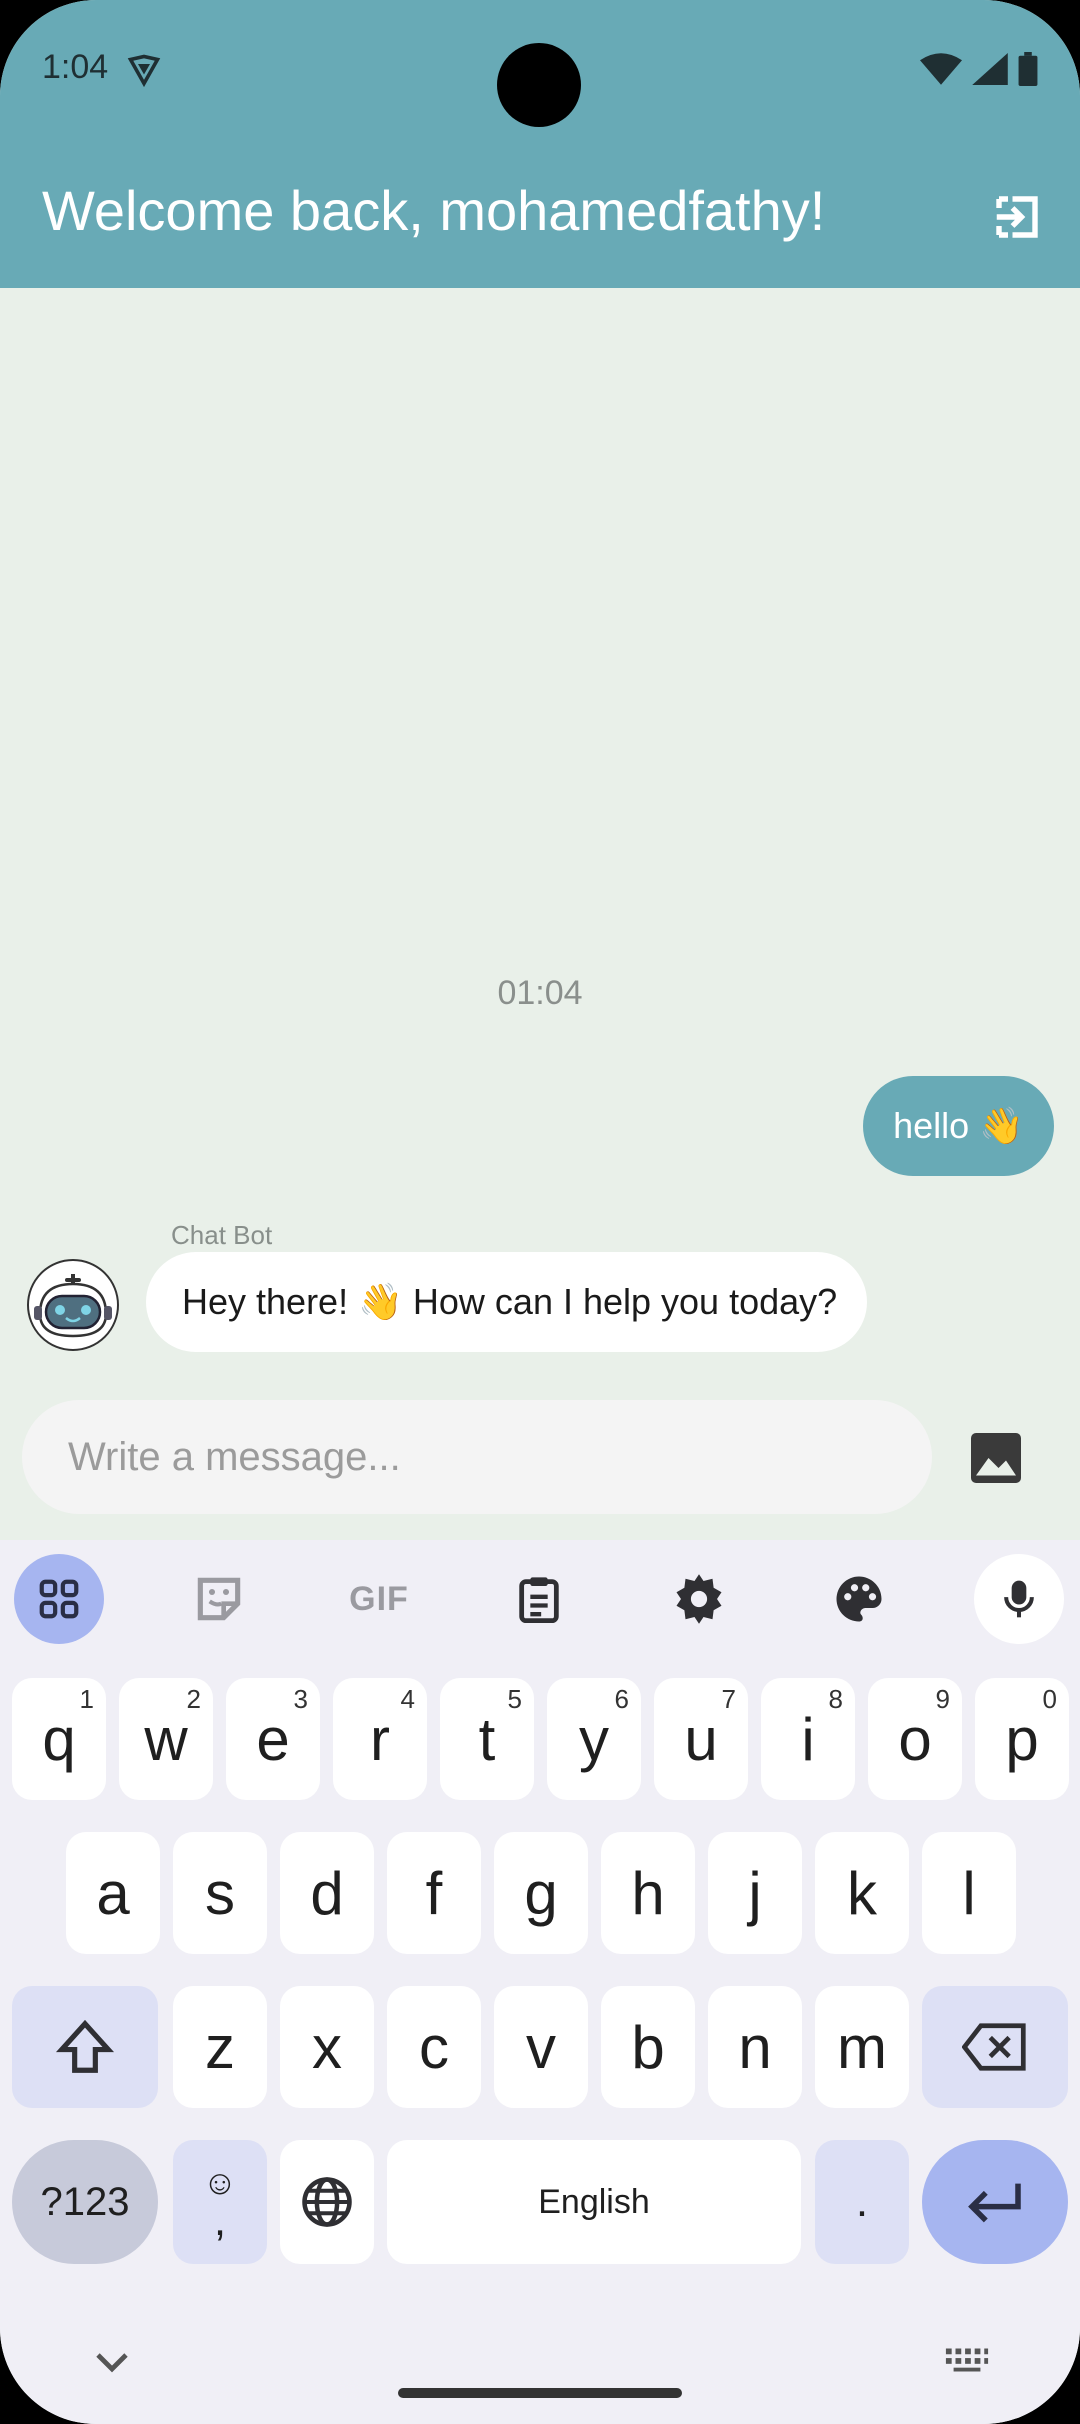  I want to click on key-e: e3, so click(273, 1739).